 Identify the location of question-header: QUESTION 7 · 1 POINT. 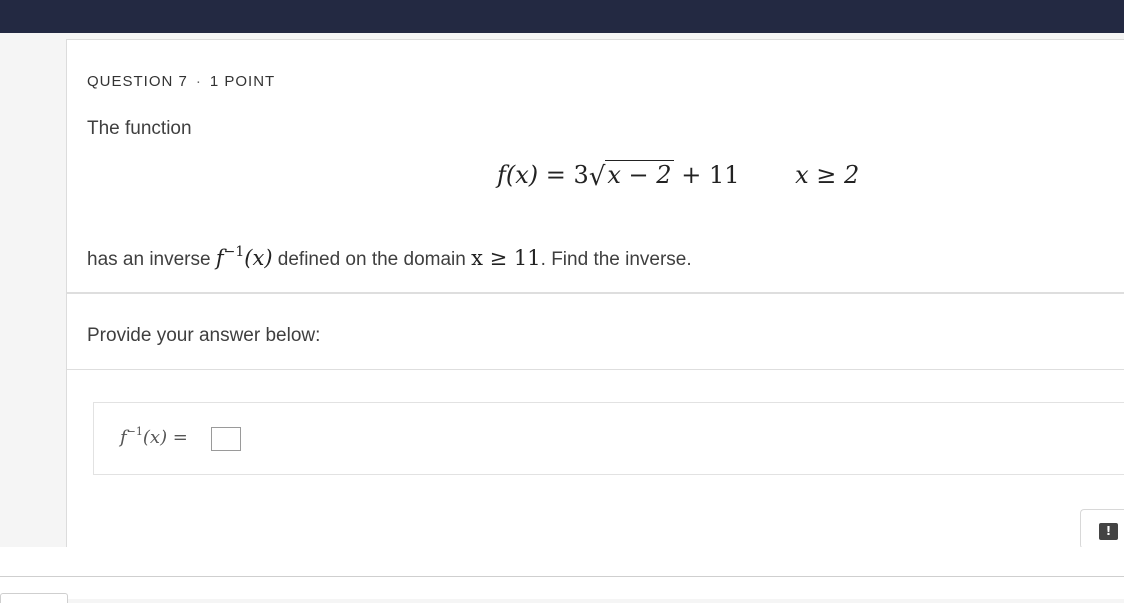
(181, 81).